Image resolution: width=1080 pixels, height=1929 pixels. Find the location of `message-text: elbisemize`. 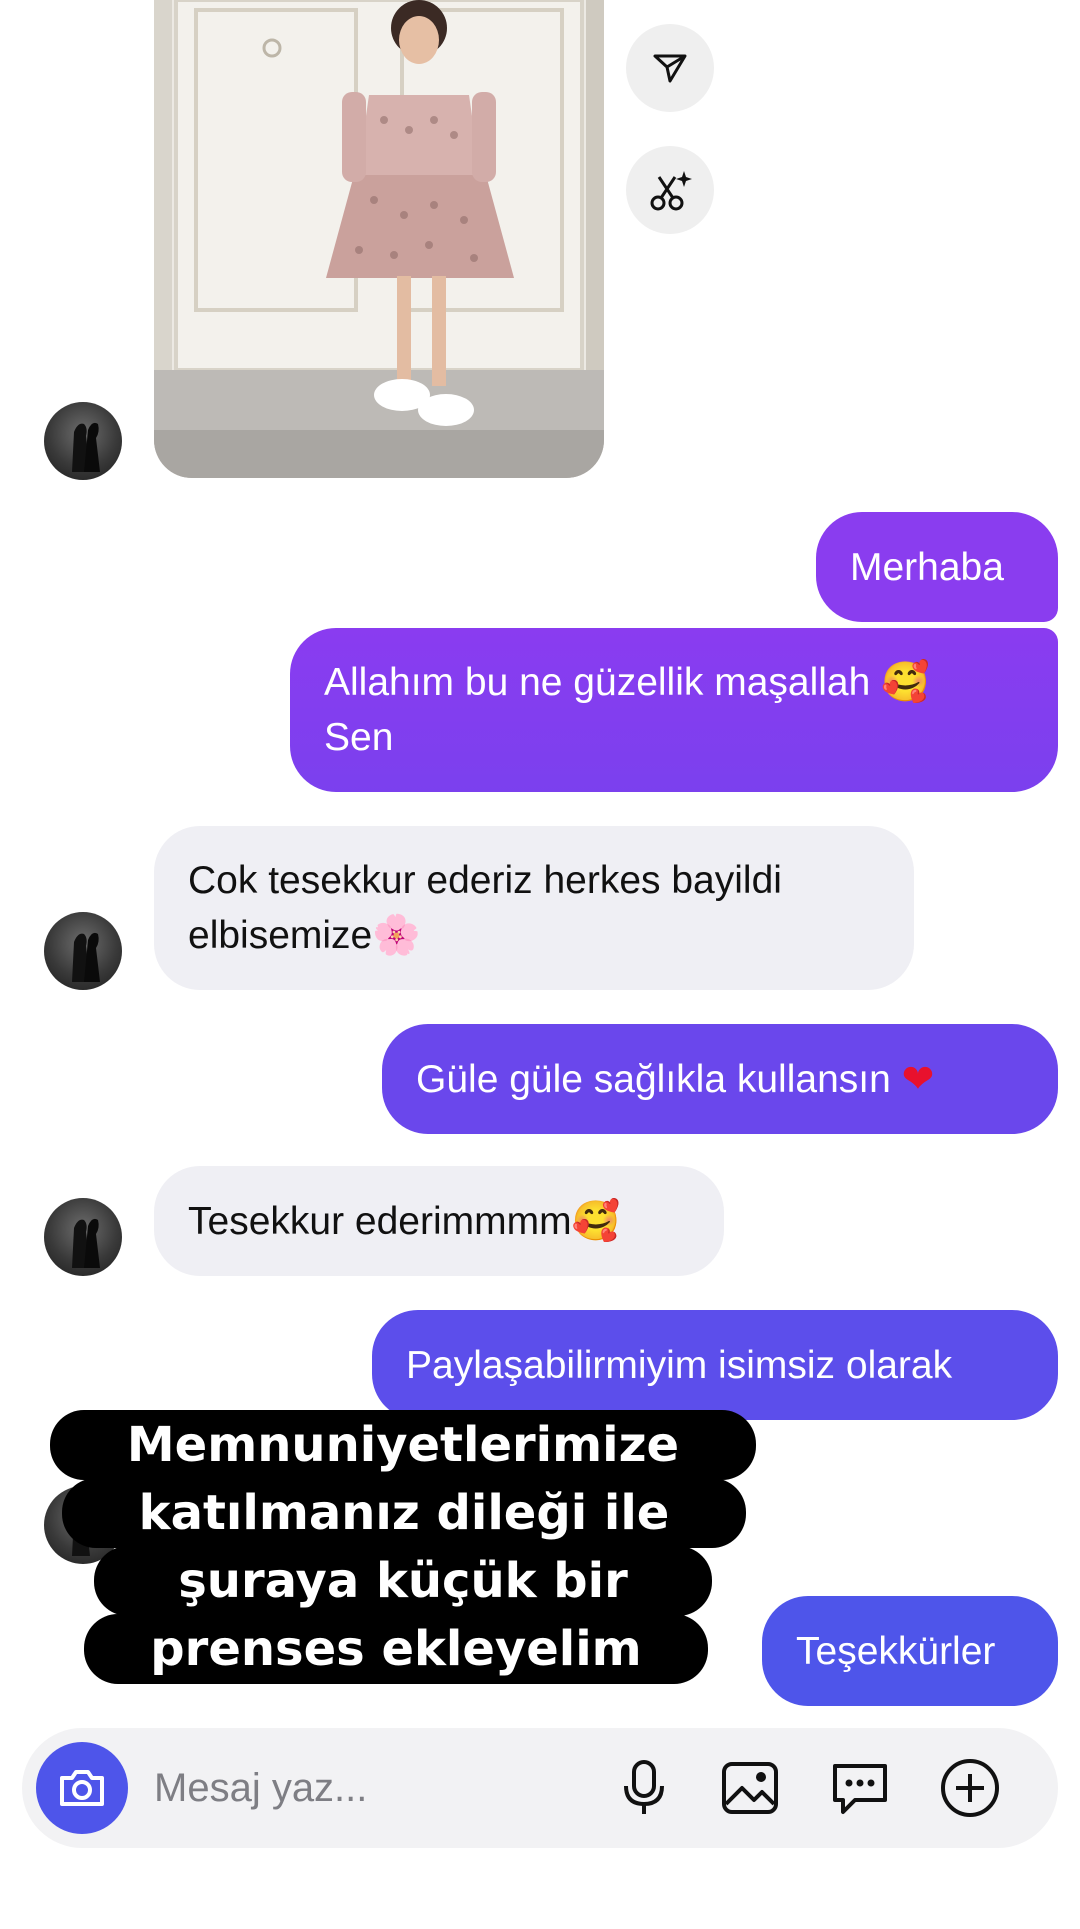

message-text: elbisemize is located at coordinates (280, 935).